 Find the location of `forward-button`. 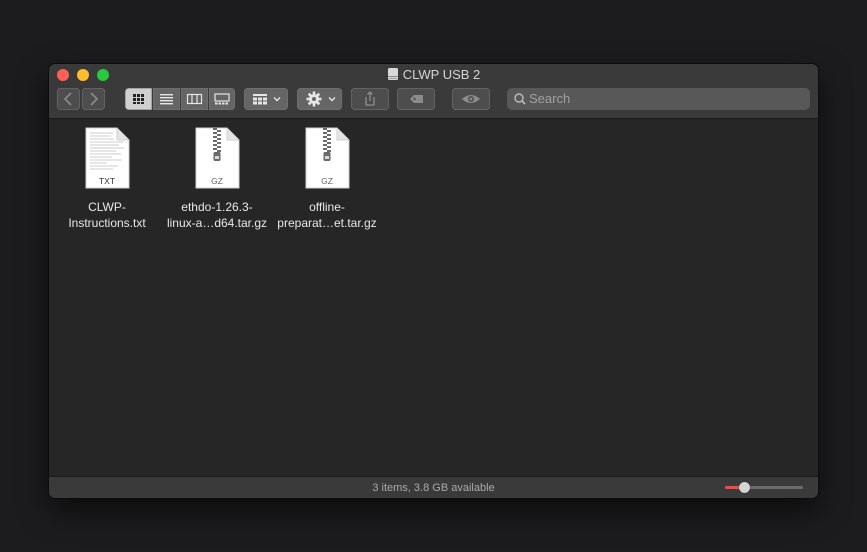

forward-button is located at coordinates (93, 99).